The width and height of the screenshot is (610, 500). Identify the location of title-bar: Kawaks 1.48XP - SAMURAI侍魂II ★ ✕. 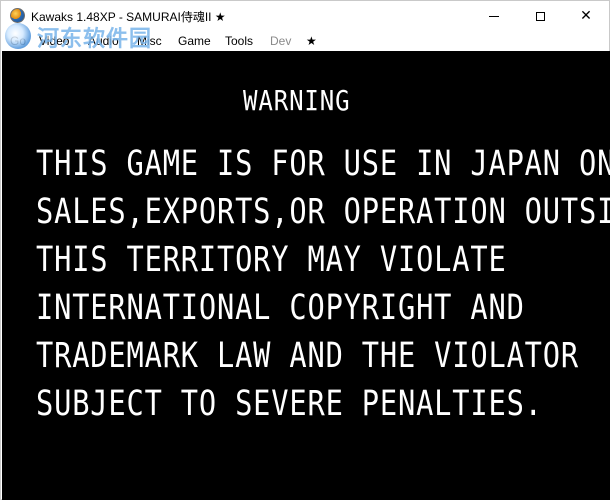
(305, 16).